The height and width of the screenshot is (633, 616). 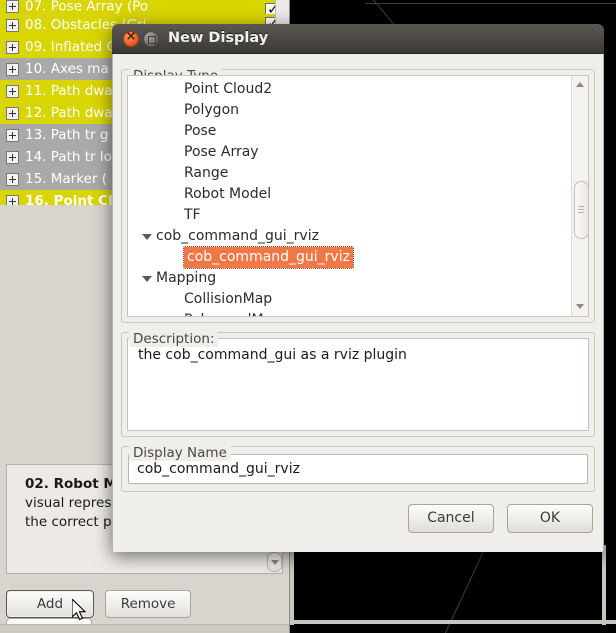 I want to click on display-tree-row-label: 15. Marker (, so click(x=66, y=179).